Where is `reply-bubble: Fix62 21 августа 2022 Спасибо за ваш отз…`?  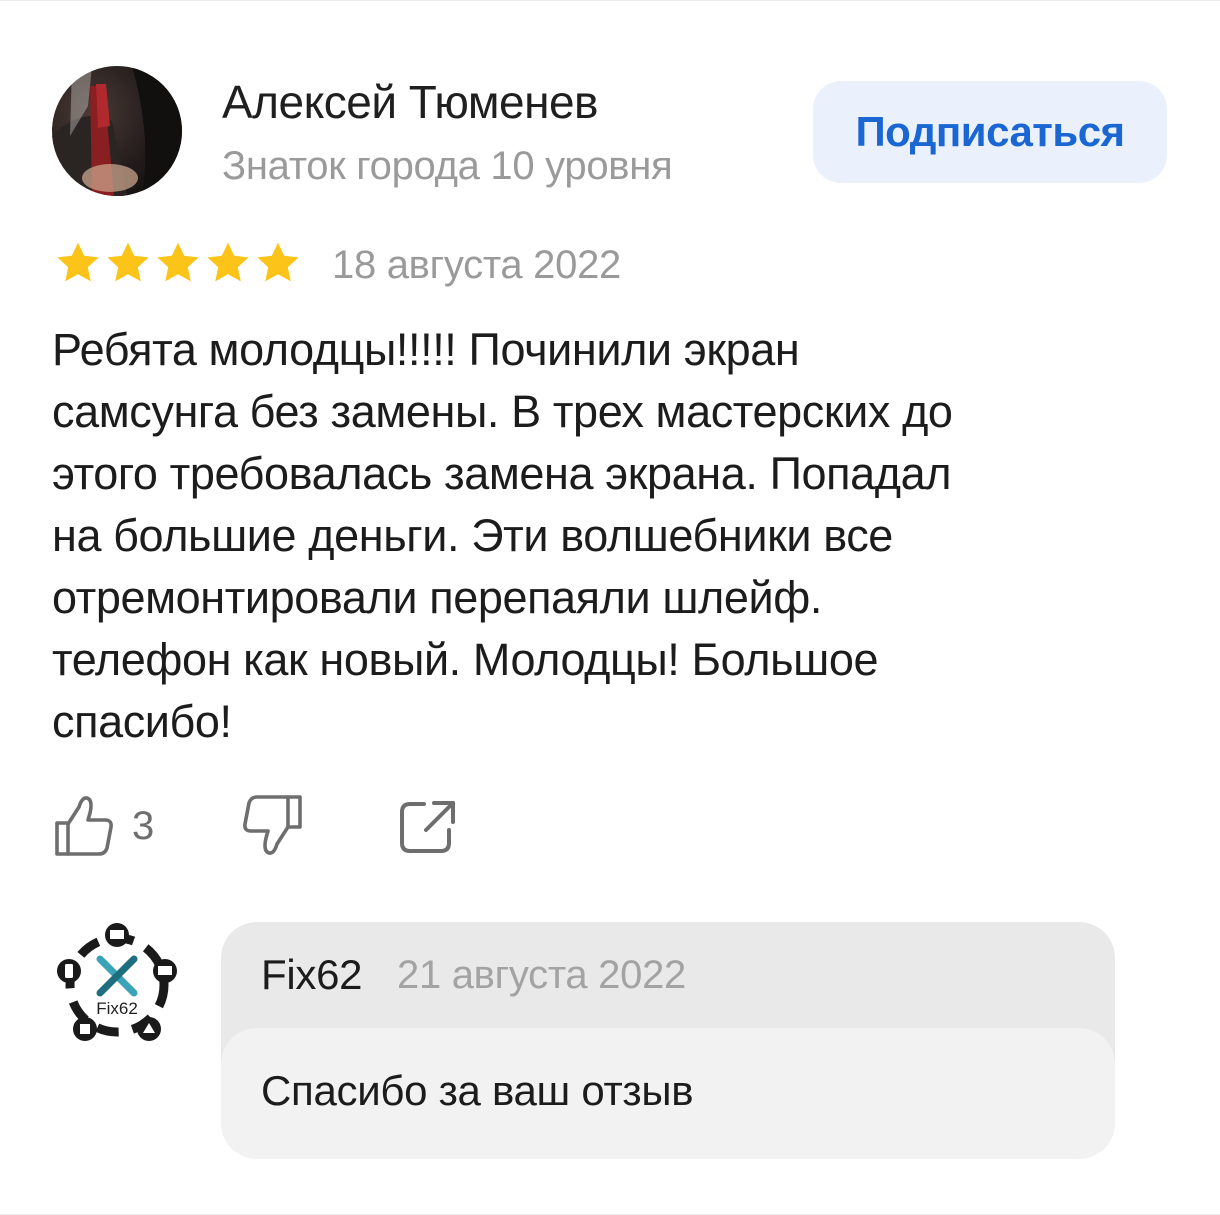 reply-bubble: Fix62 21 августа 2022 Спасибо за ваш отз… is located at coordinates (668, 1040).